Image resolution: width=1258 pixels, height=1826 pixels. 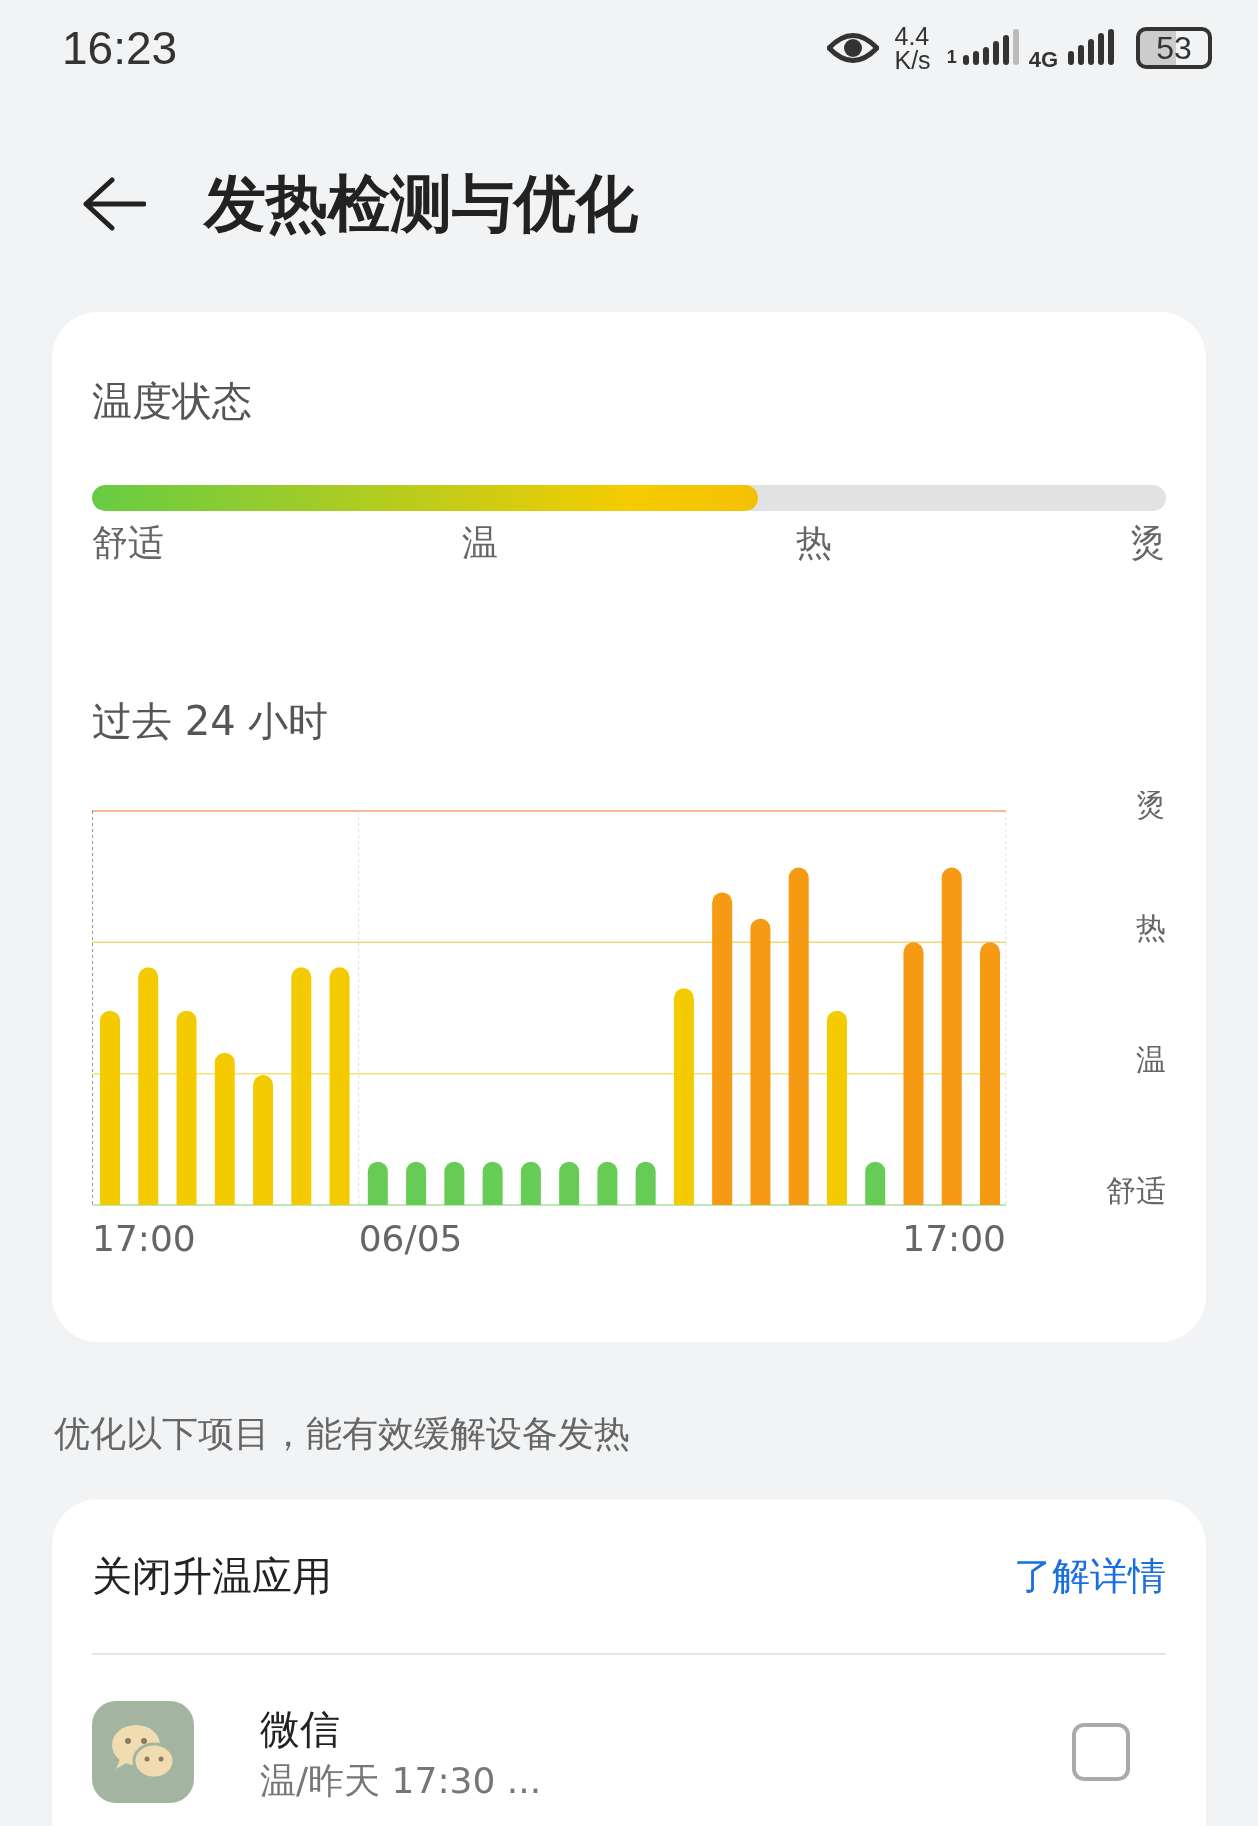 What do you see at coordinates (1090, 1576) in the screenshot?
I see `learn-more-link: 了解详情` at bounding box center [1090, 1576].